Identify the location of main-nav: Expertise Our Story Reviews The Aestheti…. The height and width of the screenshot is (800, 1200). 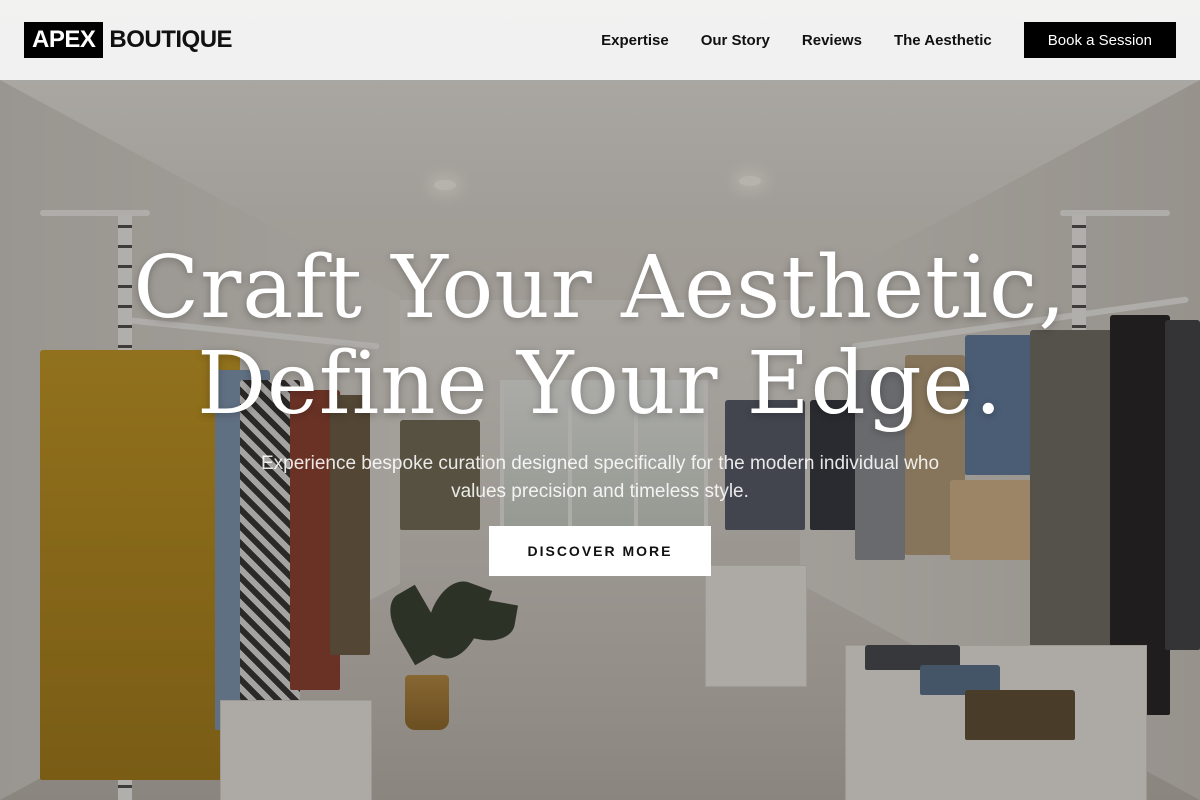
(872, 40).